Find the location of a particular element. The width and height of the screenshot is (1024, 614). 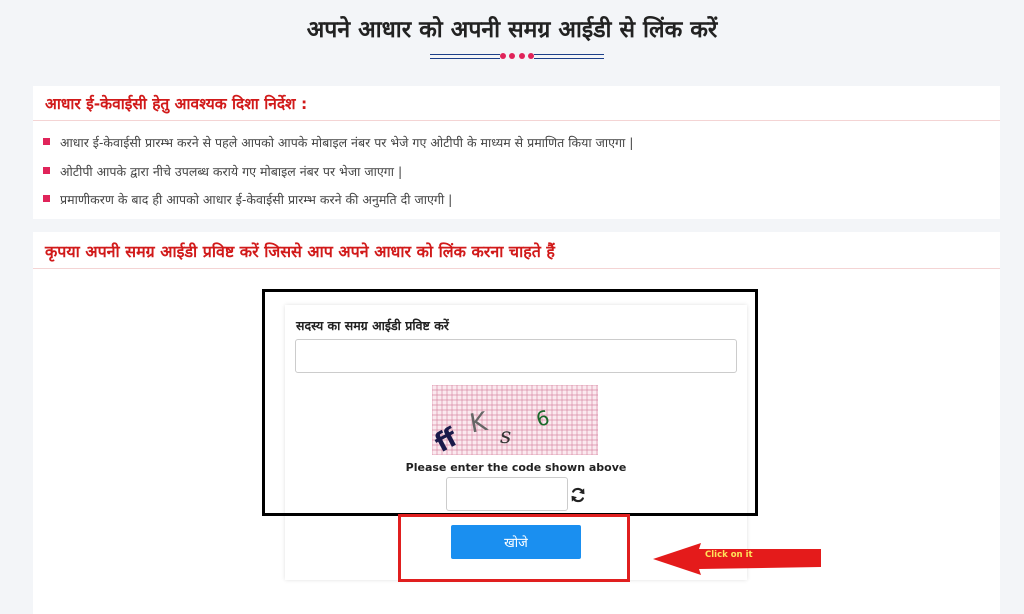

title-ornament is located at coordinates (517, 57).